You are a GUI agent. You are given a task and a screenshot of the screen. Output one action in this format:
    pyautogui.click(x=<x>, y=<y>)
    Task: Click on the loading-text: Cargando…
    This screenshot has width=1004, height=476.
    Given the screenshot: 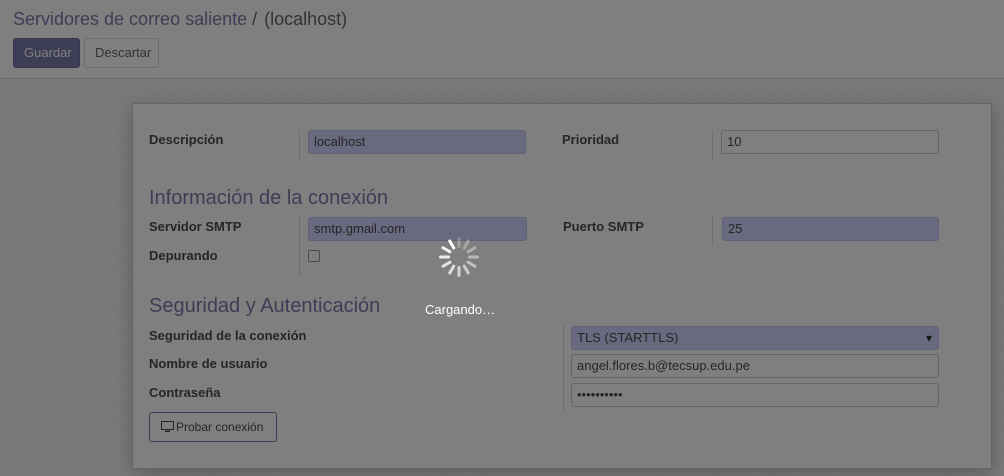 What is the action you would take?
    pyautogui.click(x=460, y=309)
    